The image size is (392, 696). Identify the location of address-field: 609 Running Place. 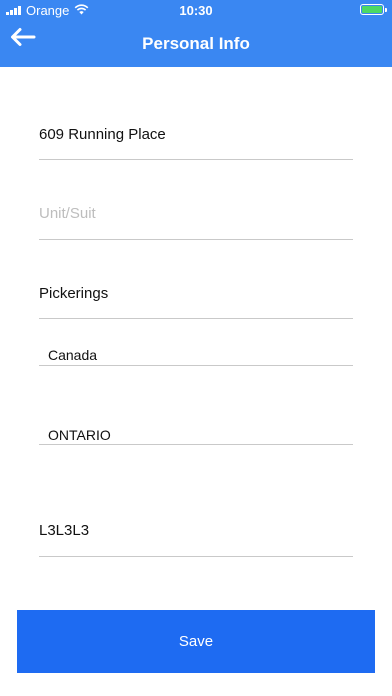
(196, 140).